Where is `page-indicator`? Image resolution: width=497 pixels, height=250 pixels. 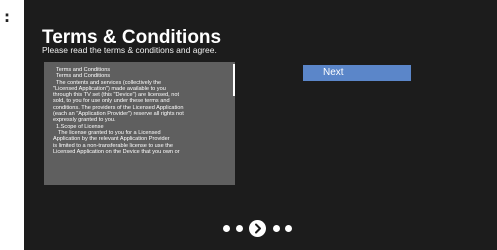 page-indicator is located at coordinates (260, 229).